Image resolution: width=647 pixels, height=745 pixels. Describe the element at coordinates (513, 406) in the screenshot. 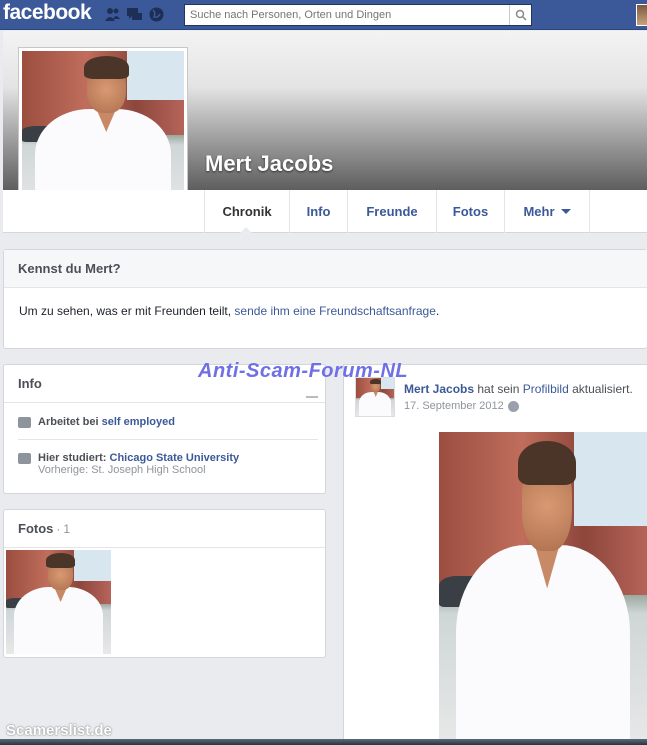

I see `globe-icon` at that location.